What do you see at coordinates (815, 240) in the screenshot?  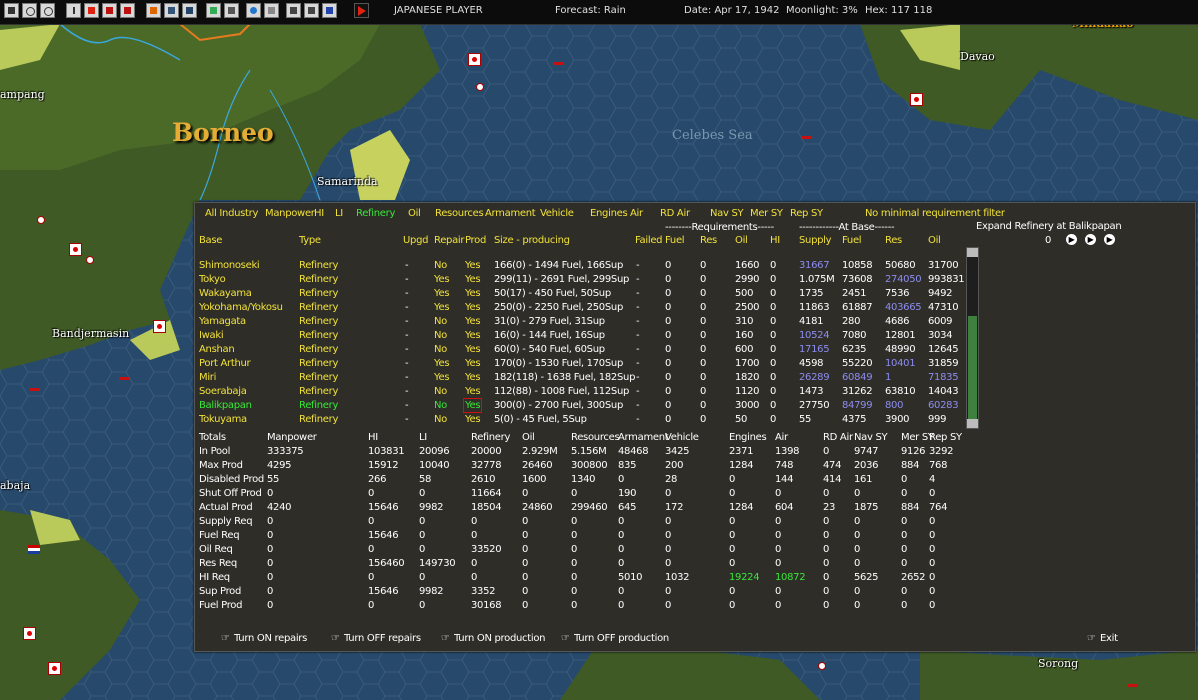 I see `col-supply: Supply` at bounding box center [815, 240].